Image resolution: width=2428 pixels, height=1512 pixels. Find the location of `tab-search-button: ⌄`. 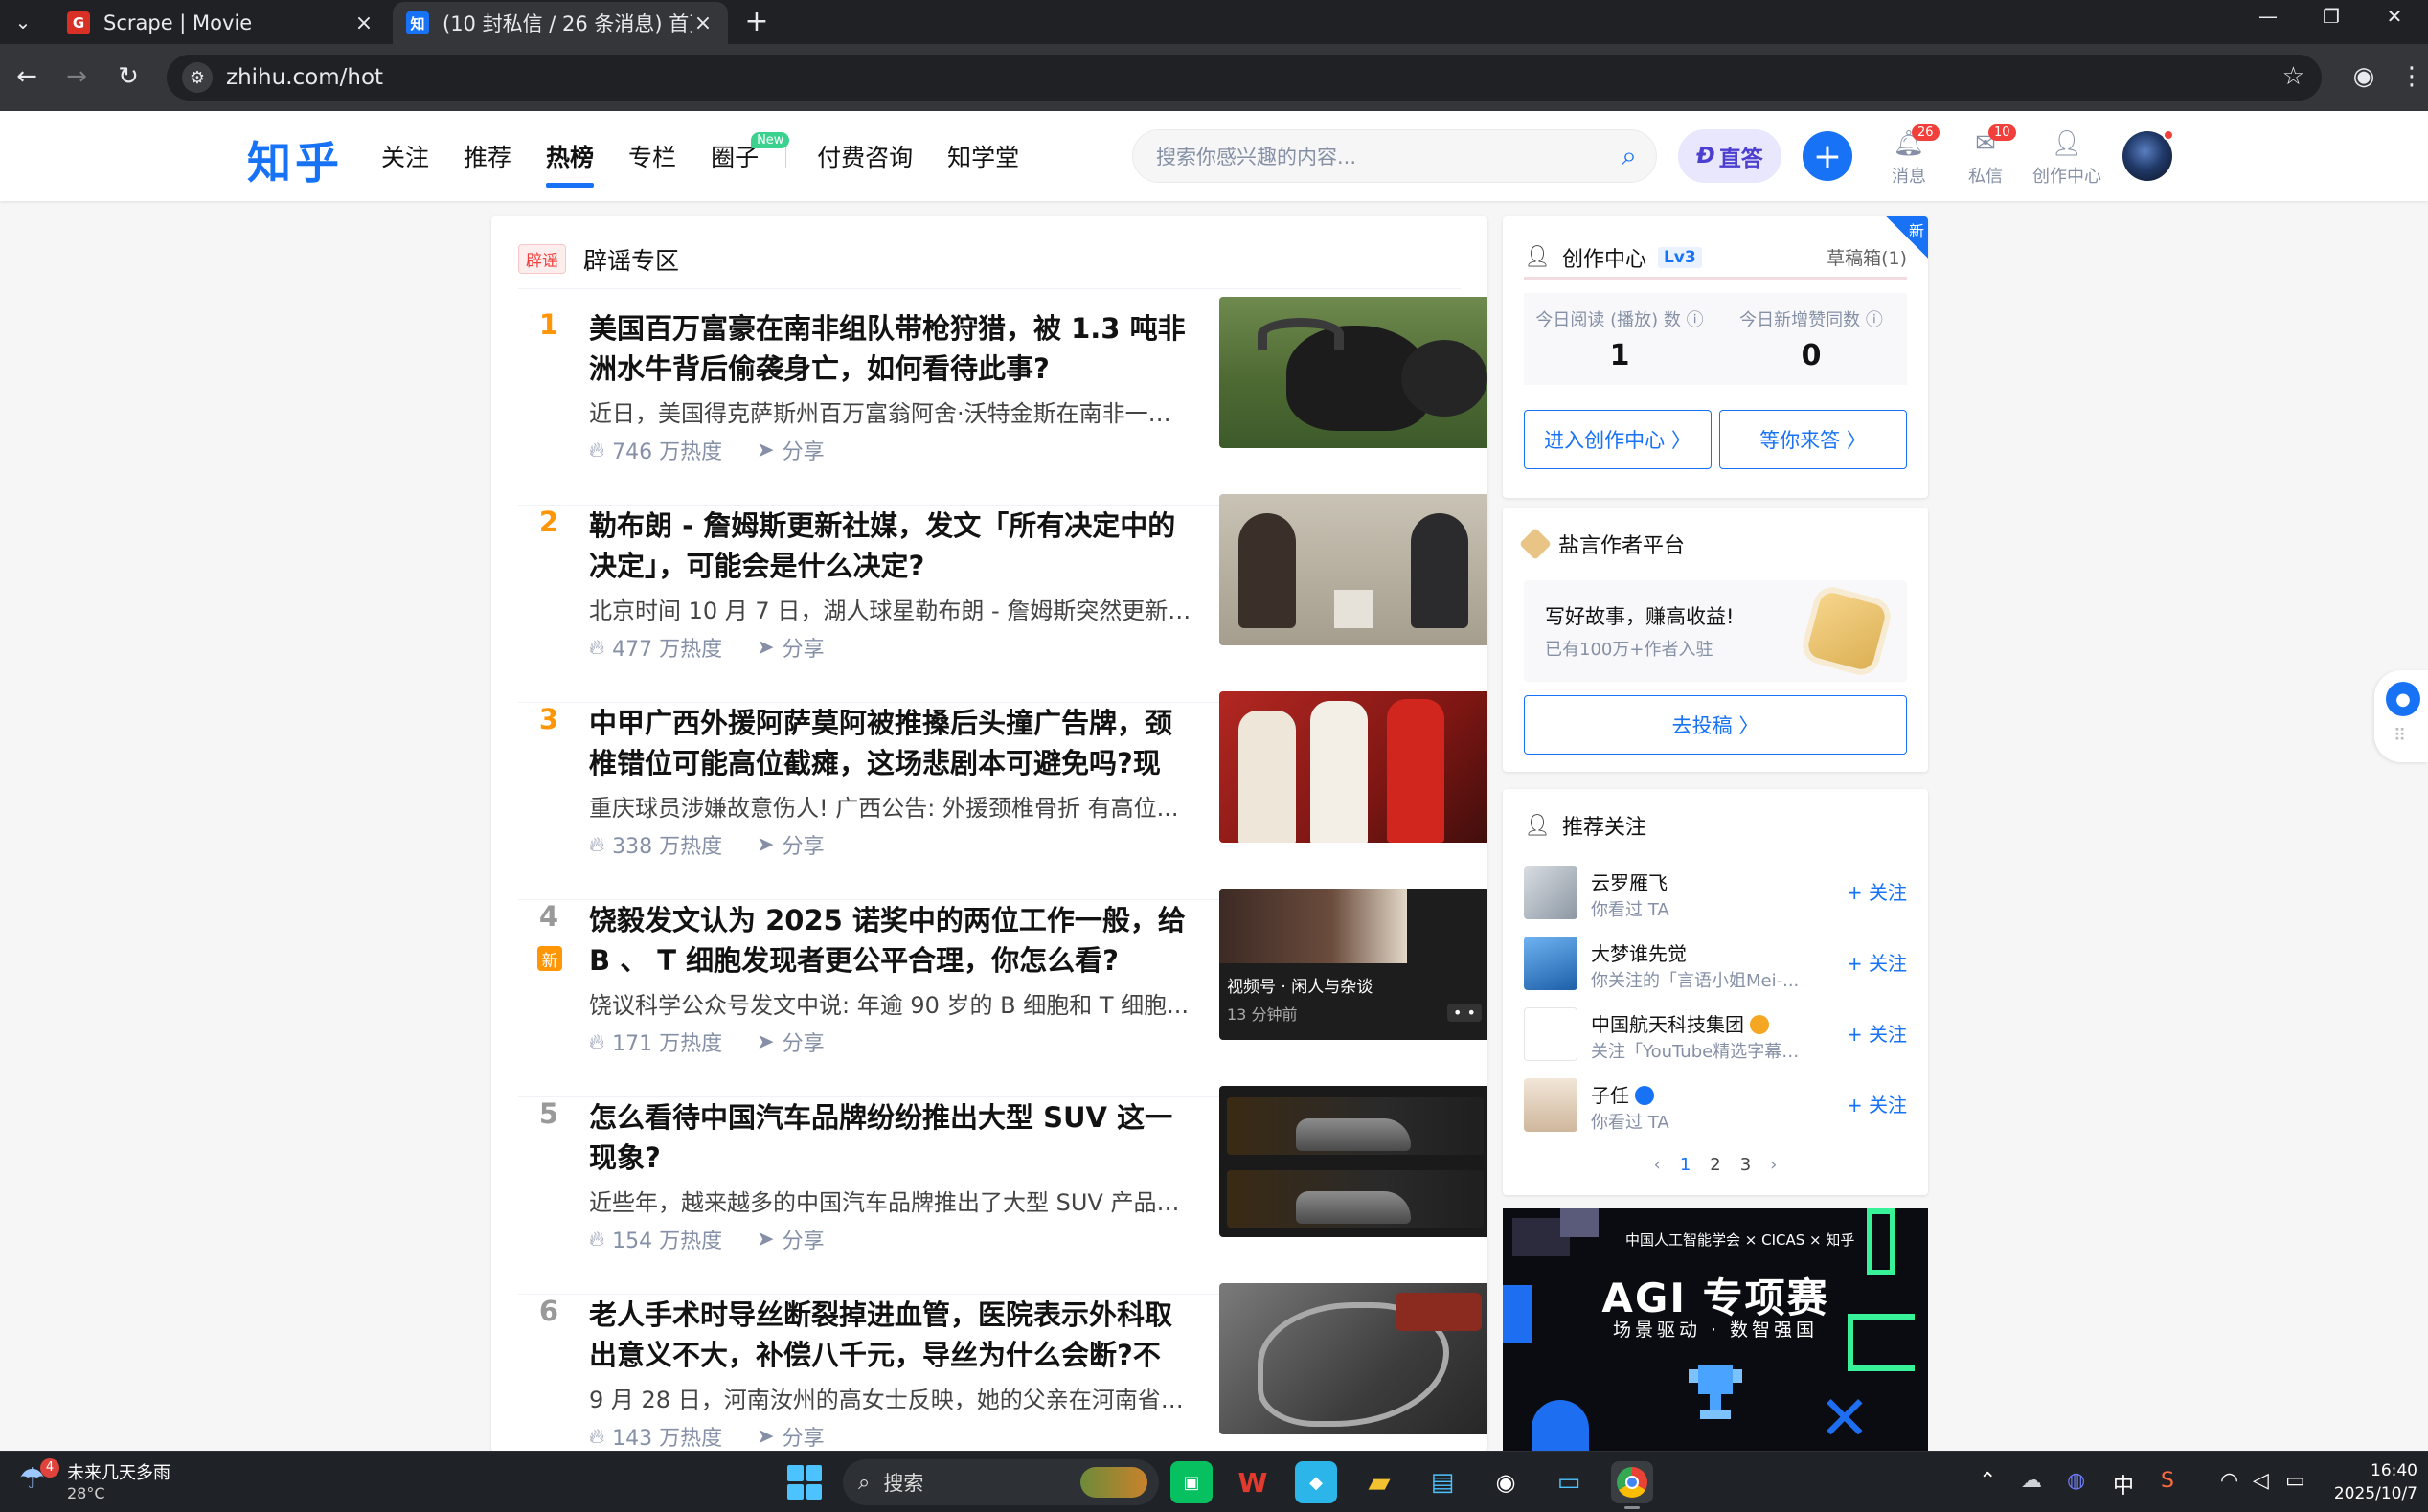

tab-search-button: ⌄ is located at coordinates (23, 22).